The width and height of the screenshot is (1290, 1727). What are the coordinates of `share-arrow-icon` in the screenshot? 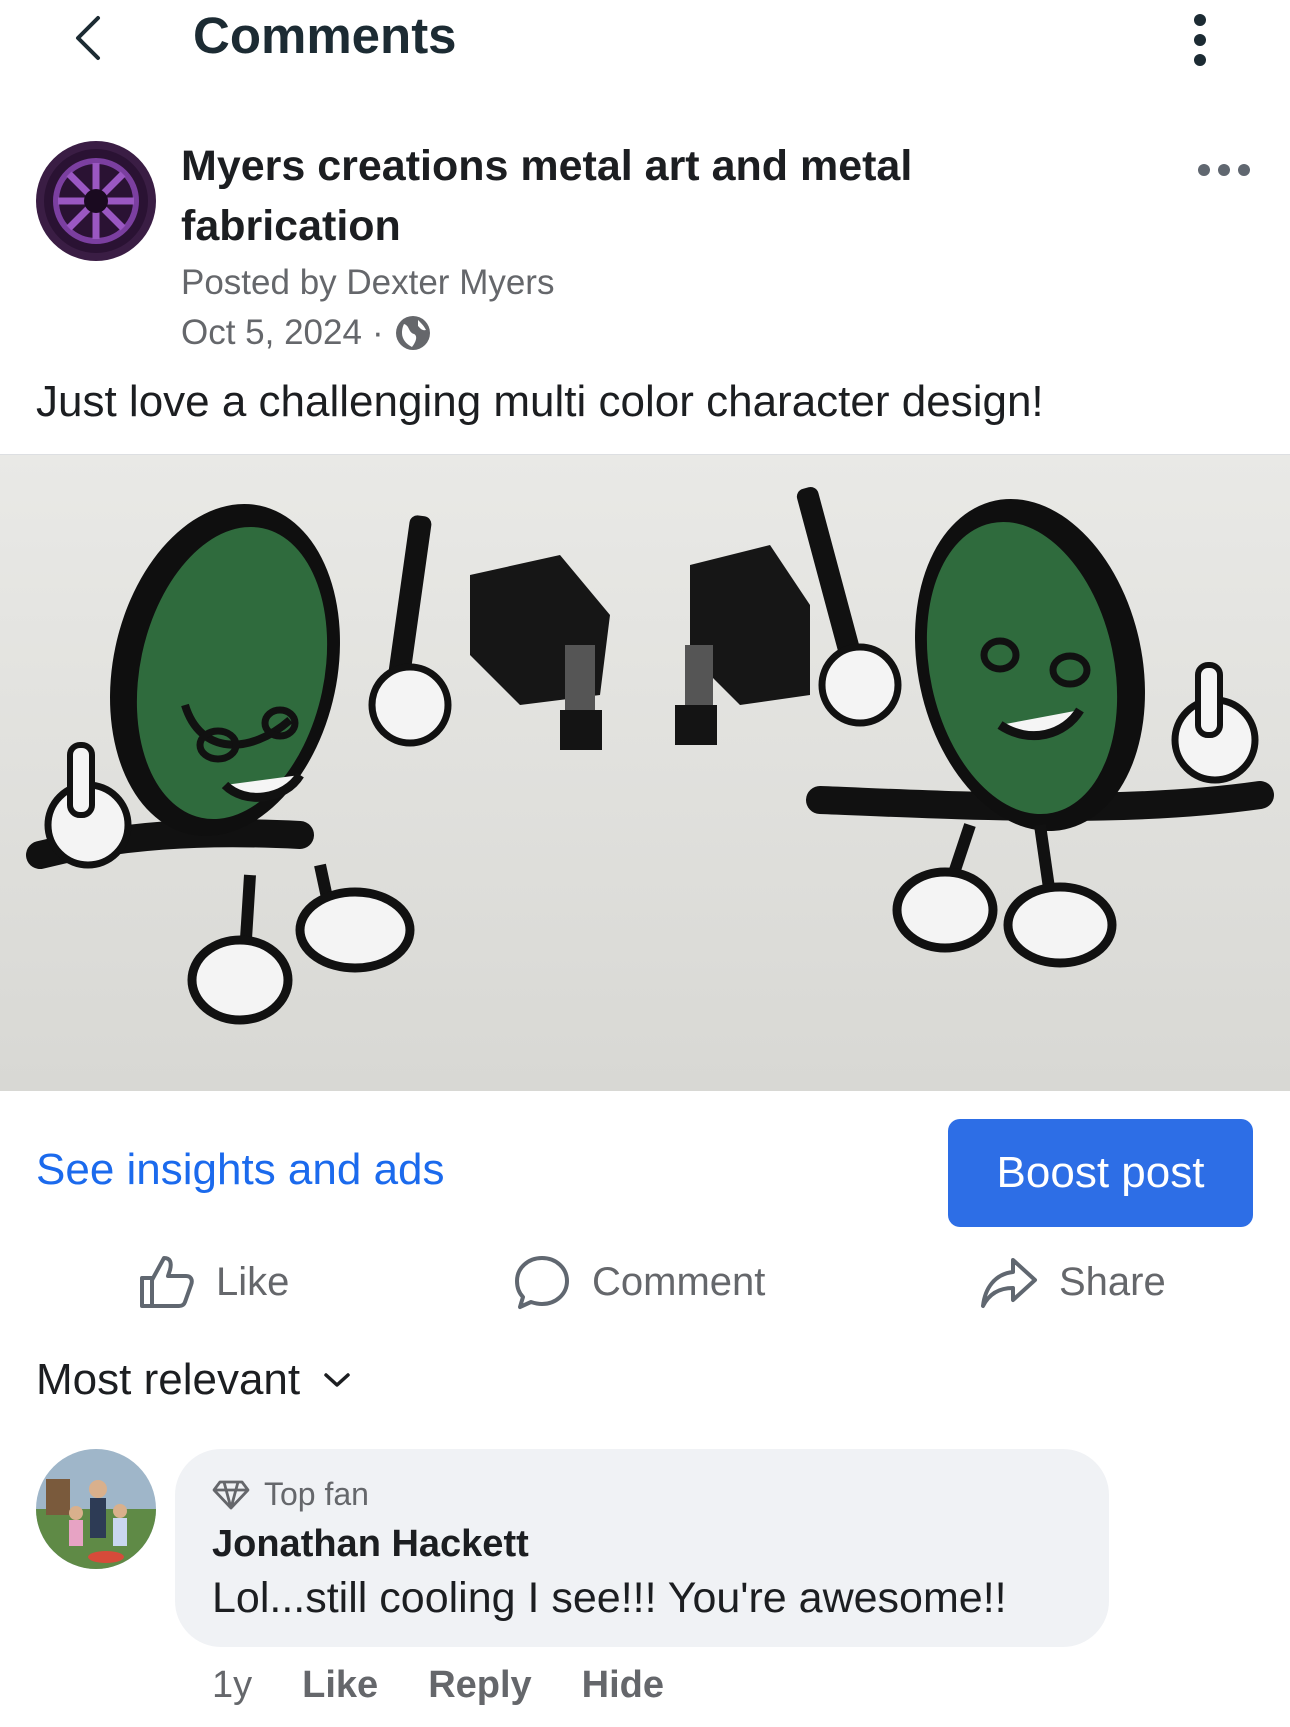 It's located at (1009, 1283).